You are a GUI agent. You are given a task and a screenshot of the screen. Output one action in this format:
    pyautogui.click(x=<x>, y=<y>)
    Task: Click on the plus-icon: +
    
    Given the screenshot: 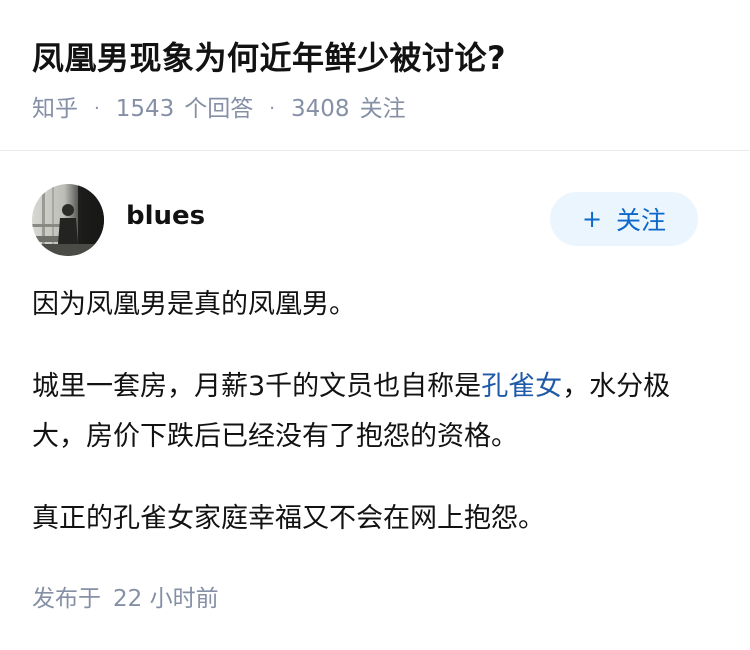 What is the action you would take?
    pyautogui.click(x=592, y=219)
    